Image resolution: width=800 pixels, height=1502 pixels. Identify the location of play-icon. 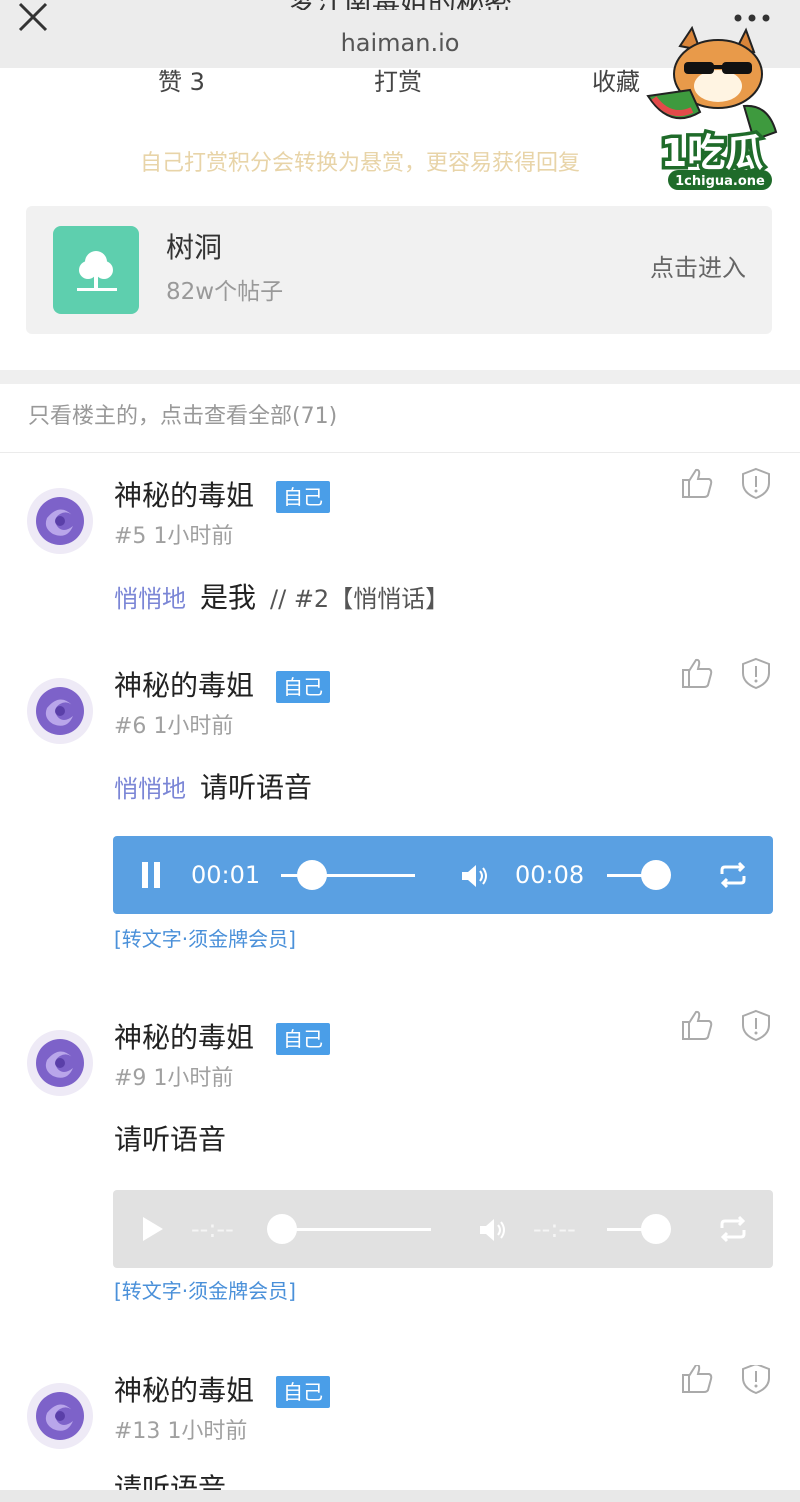
(152, 1229).